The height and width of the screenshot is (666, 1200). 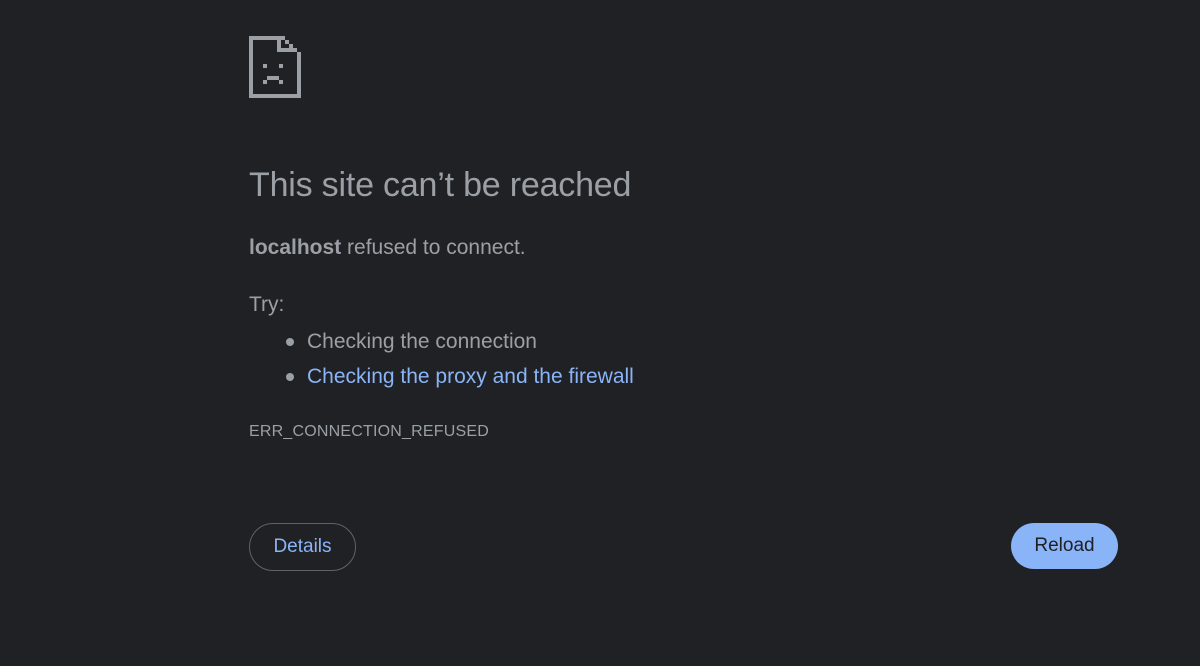 What do you see at coordinates (470, 376) in the screenshot?
I see `suggestion-check-proxy-link: Checking the proxy and the firewall` at bounding box center [470, 376].